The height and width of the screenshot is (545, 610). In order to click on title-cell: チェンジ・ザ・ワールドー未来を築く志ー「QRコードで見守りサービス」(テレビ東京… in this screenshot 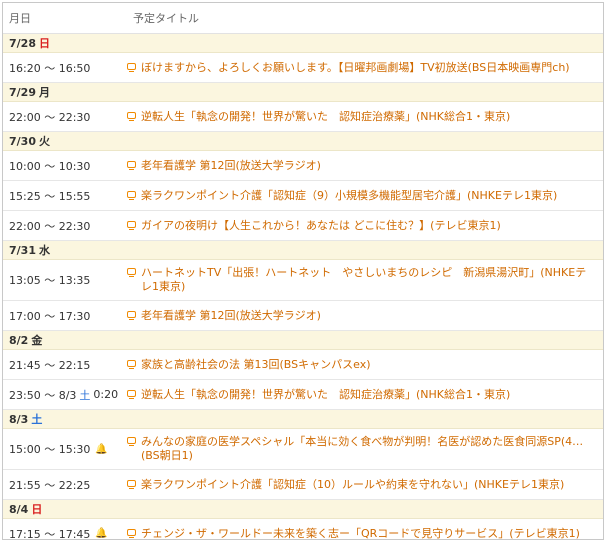, I will do `click(365, 533)`.